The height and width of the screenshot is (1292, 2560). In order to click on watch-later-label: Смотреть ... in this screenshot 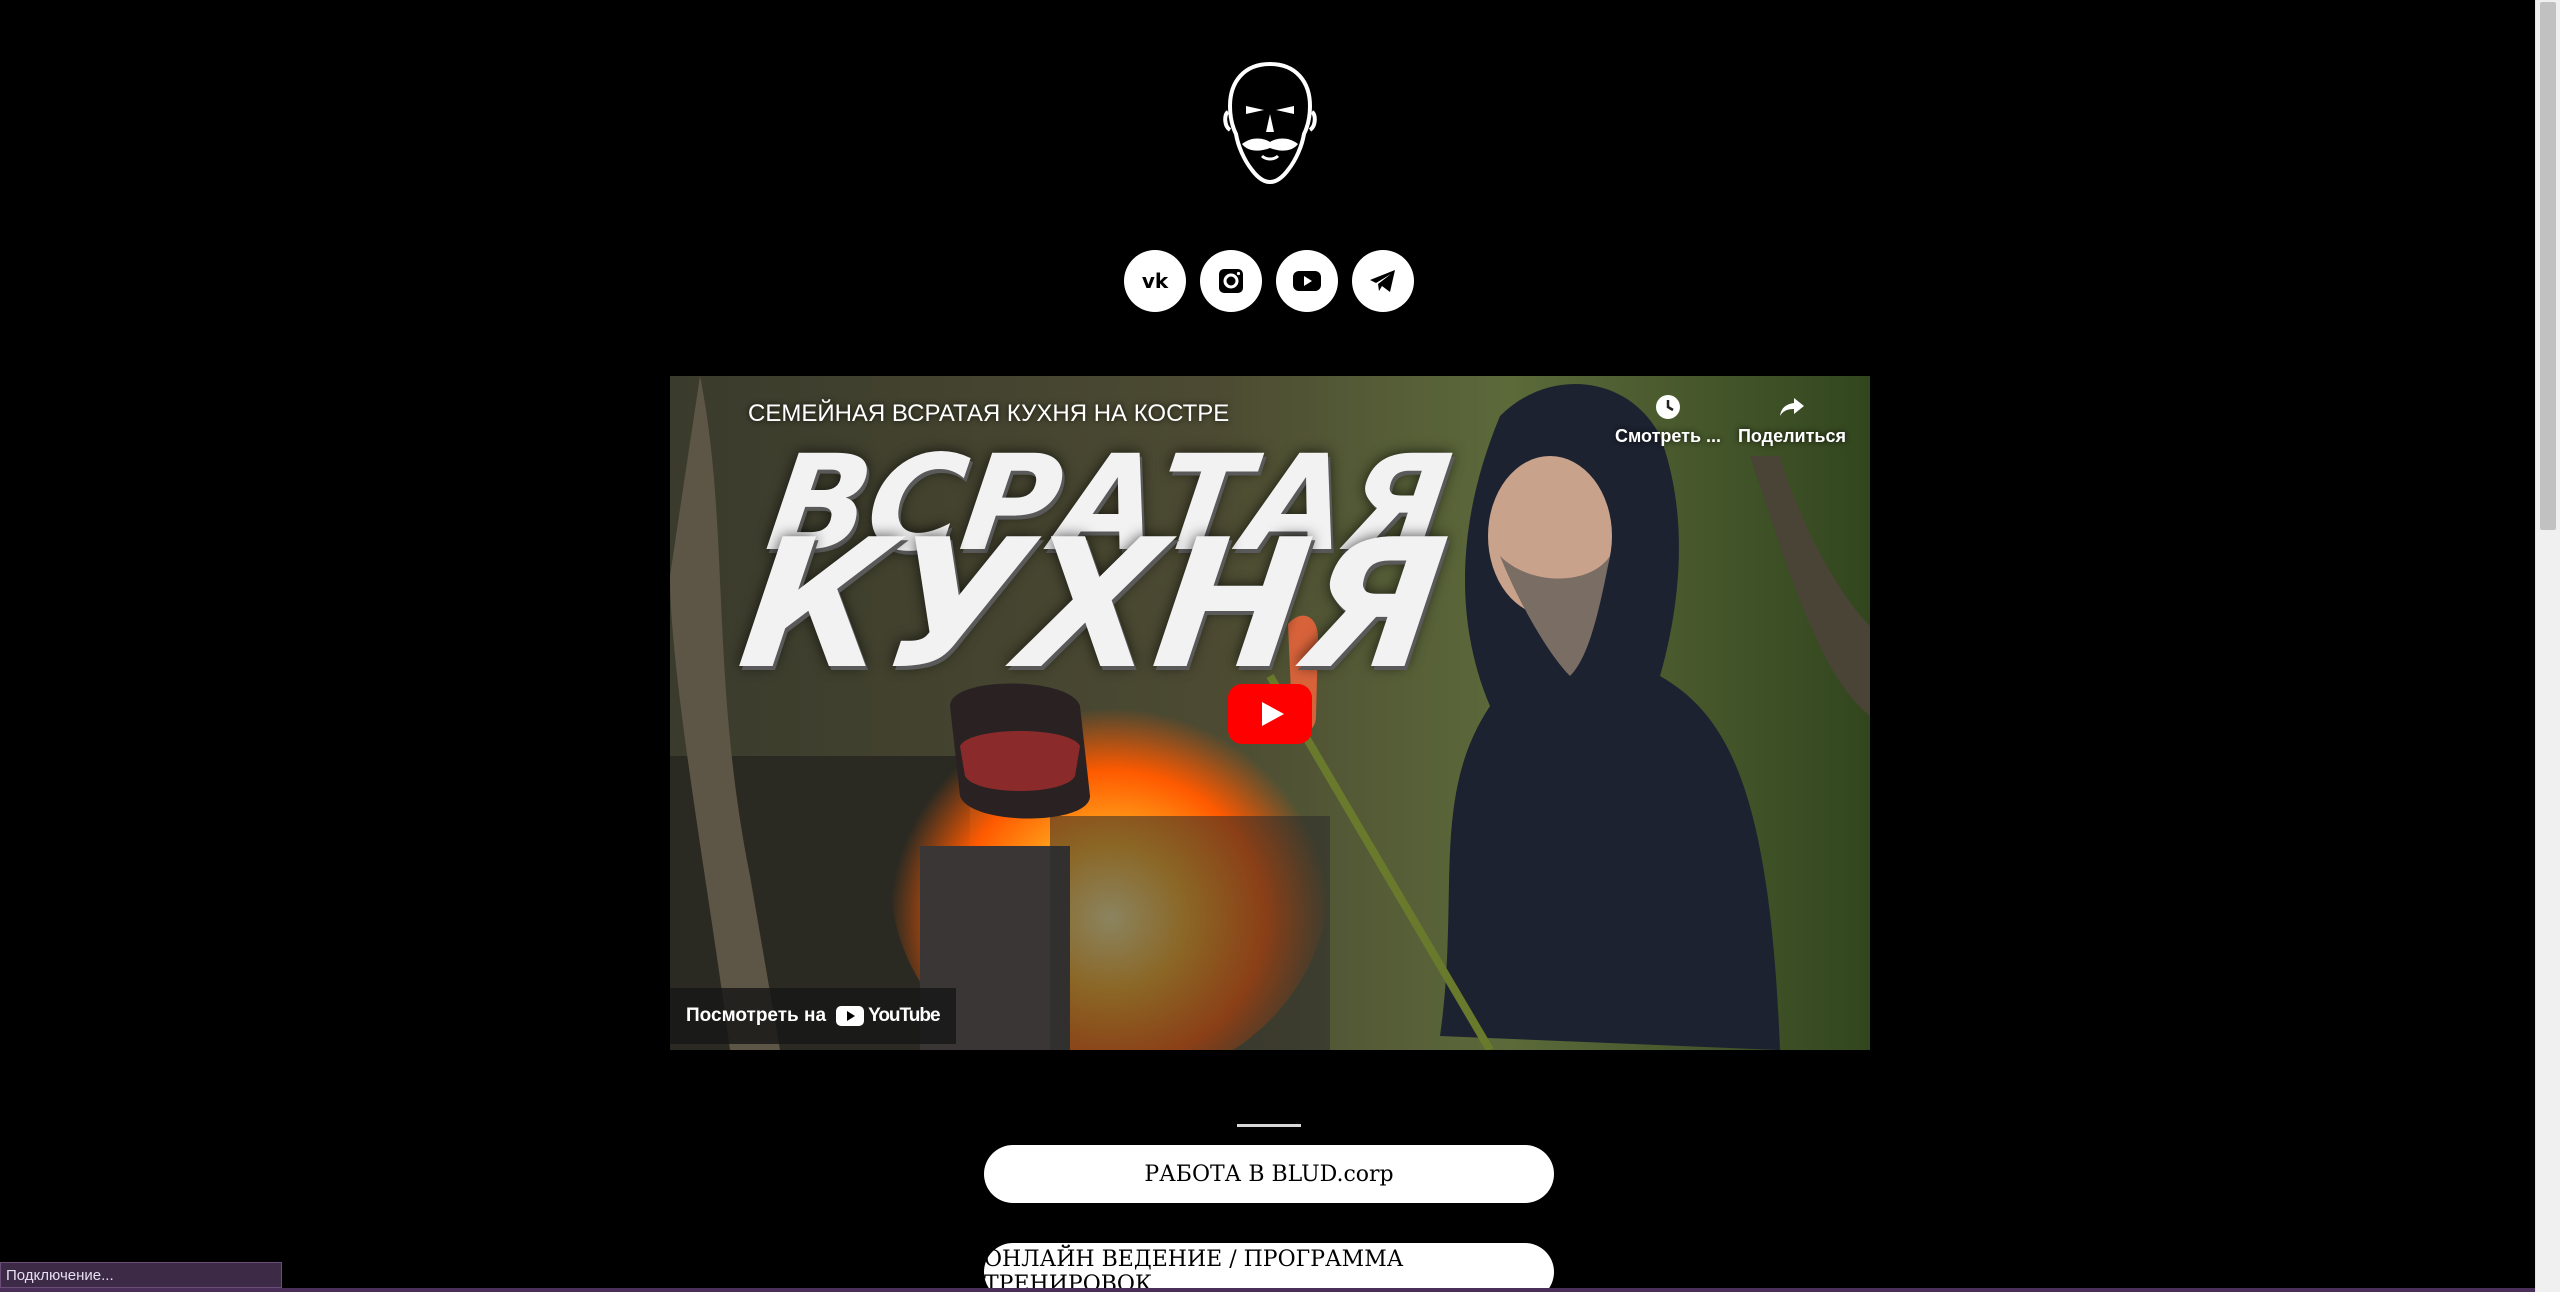, I will do `click(1668, 436)`.